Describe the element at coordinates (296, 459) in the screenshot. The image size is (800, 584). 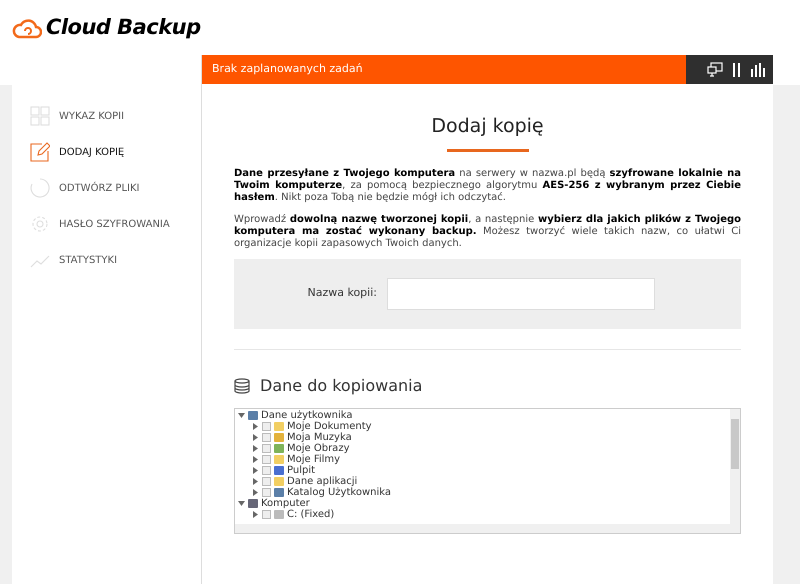
I see `tree-item: Moje Filmy` at that location.